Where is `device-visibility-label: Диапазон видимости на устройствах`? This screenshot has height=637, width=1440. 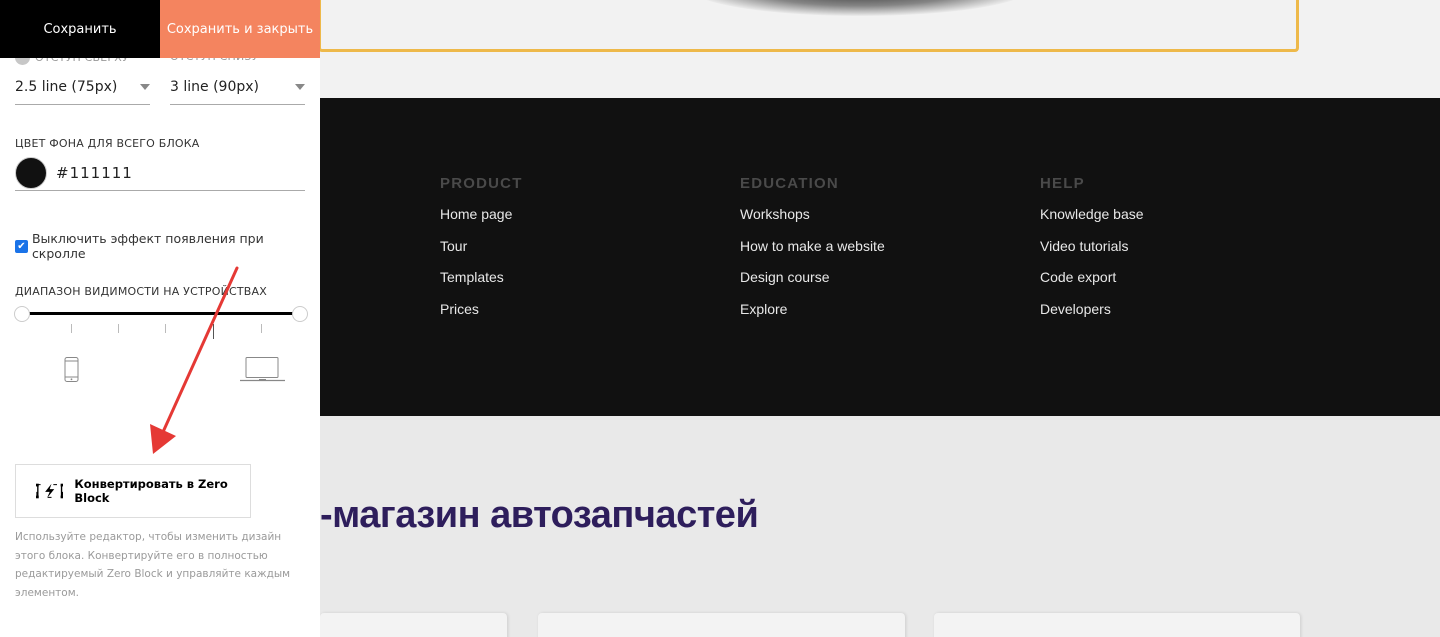 device-visibility-label: Диапазон видимости на устройствах is located at coordinates (141, 291).